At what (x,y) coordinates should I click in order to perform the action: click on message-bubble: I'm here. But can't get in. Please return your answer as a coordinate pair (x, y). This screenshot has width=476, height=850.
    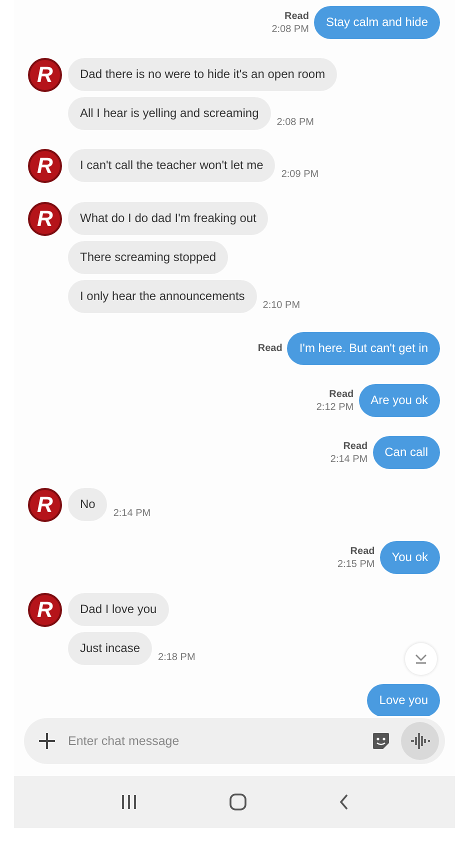
    Looking at the image, I should click on (363, 348).